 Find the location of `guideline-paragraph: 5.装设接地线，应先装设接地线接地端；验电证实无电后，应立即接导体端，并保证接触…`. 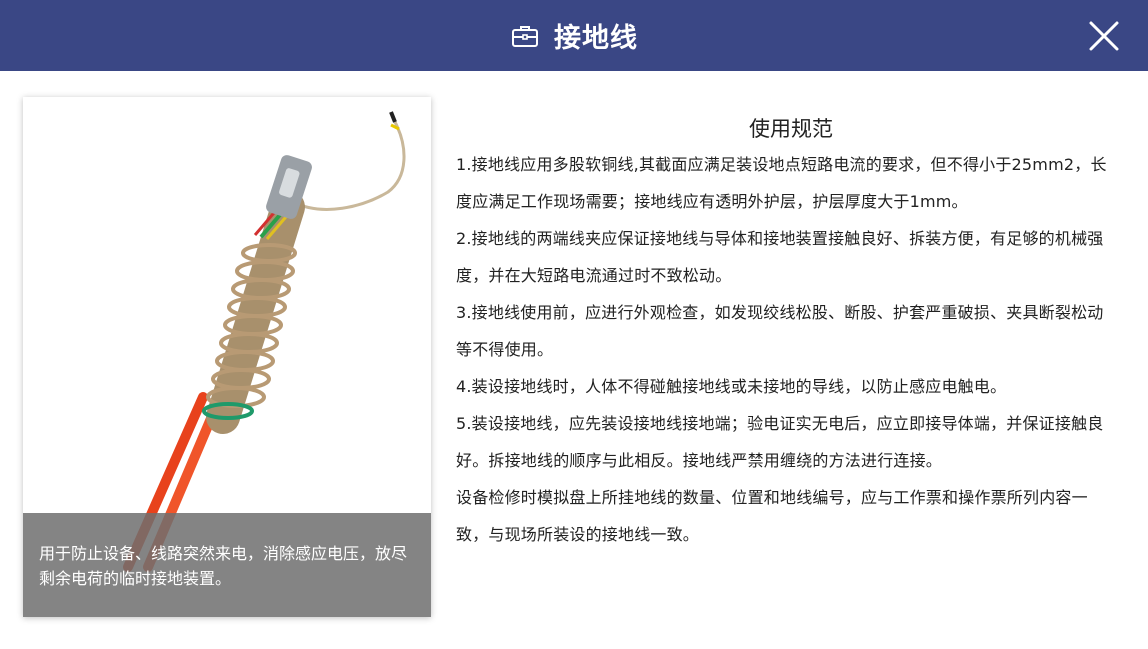

guideline-paragraph: 5.装设接地线，应先装设接地线接地端；验电证实无电后，应立即接导体端，并保证接触… is located at coordinates (780, 442).